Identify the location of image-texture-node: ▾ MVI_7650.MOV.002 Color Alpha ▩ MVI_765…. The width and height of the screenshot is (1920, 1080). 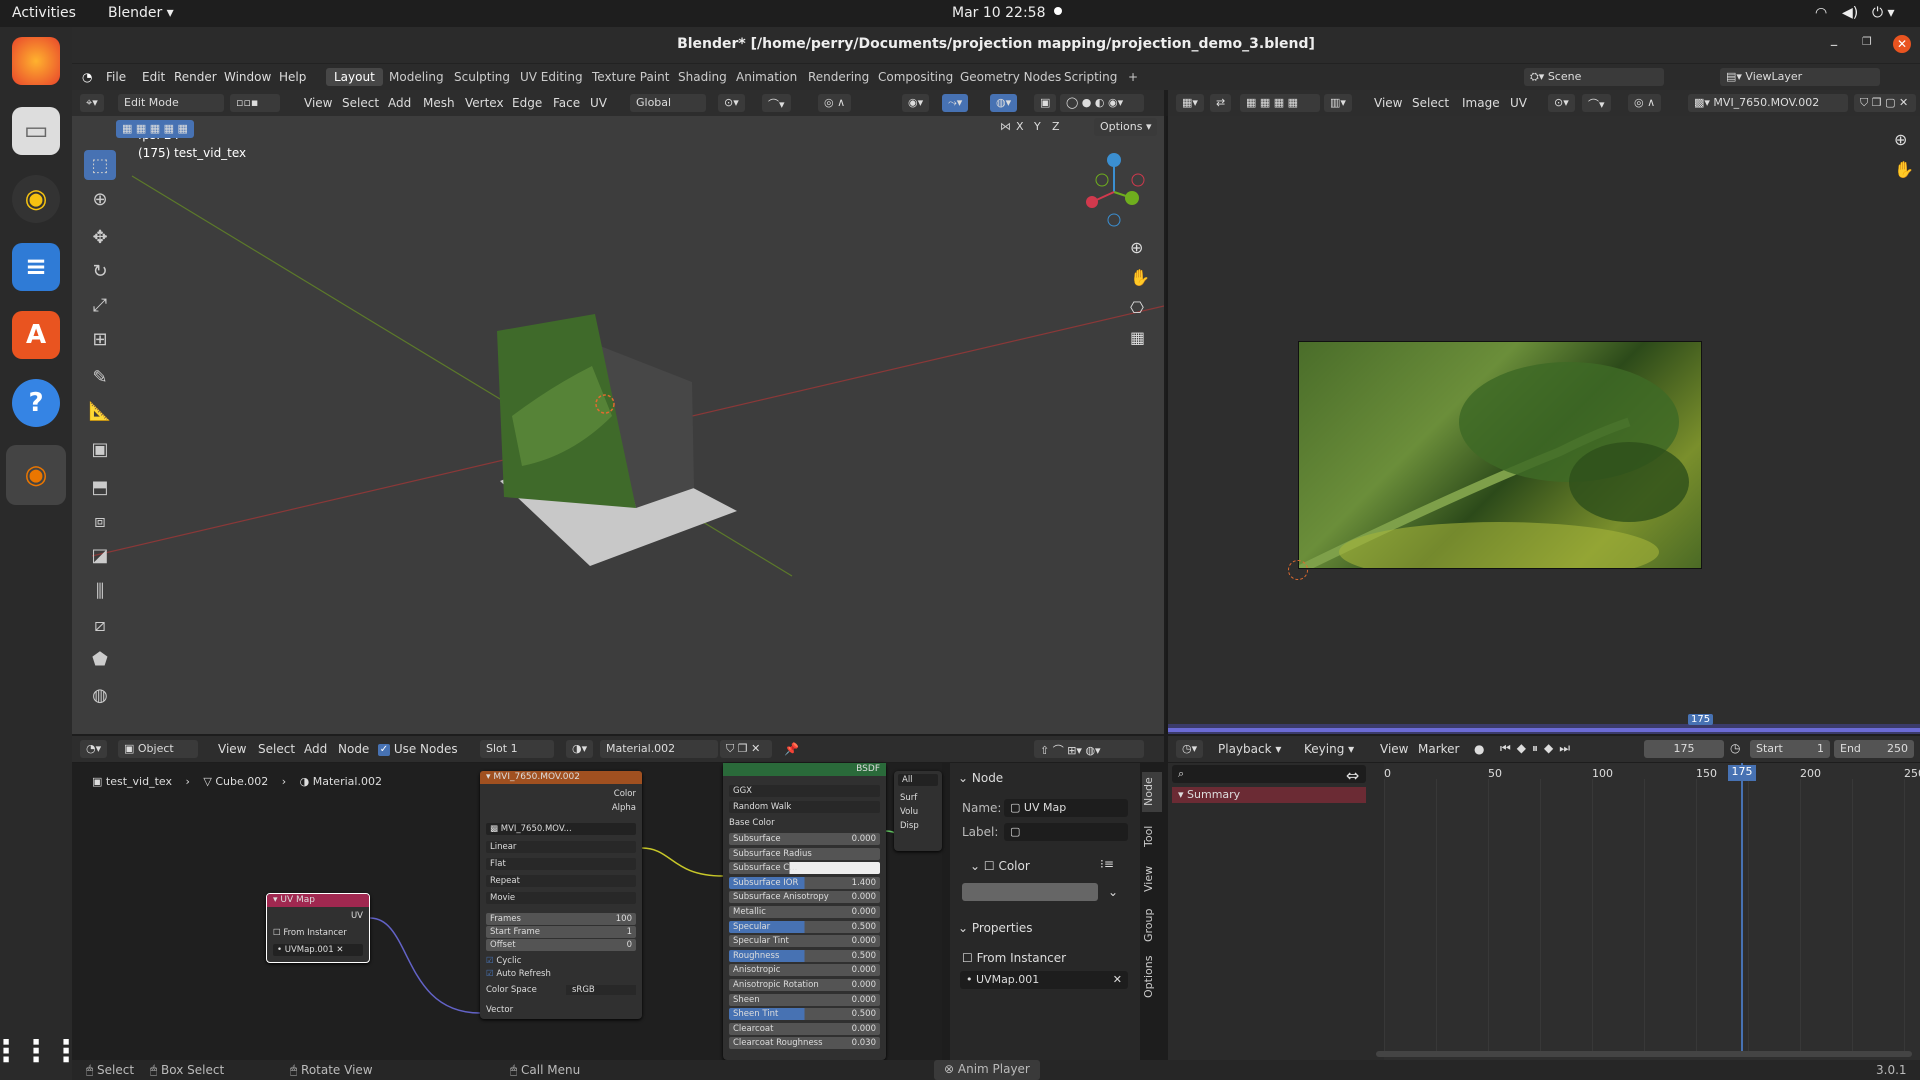
(561, 895).